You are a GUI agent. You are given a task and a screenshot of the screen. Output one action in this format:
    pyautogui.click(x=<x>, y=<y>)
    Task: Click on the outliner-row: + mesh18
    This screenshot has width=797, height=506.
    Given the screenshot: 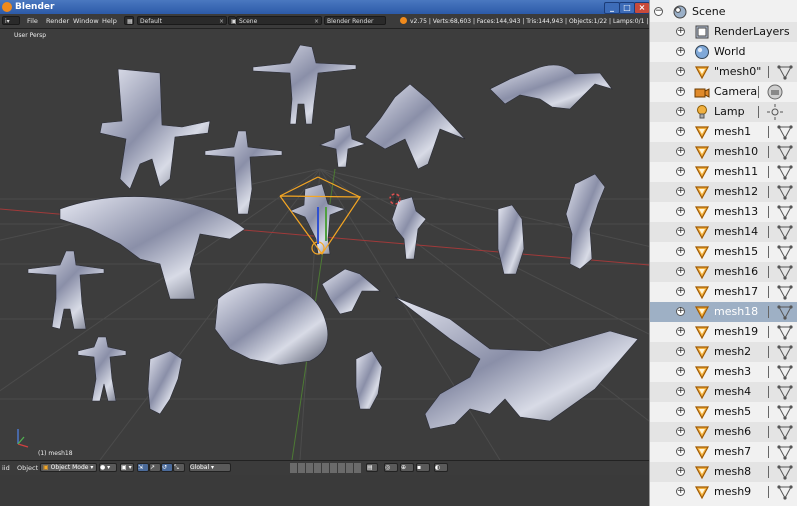 What is the action you would take?
    pyautogui.click(x=723, y=312)
    